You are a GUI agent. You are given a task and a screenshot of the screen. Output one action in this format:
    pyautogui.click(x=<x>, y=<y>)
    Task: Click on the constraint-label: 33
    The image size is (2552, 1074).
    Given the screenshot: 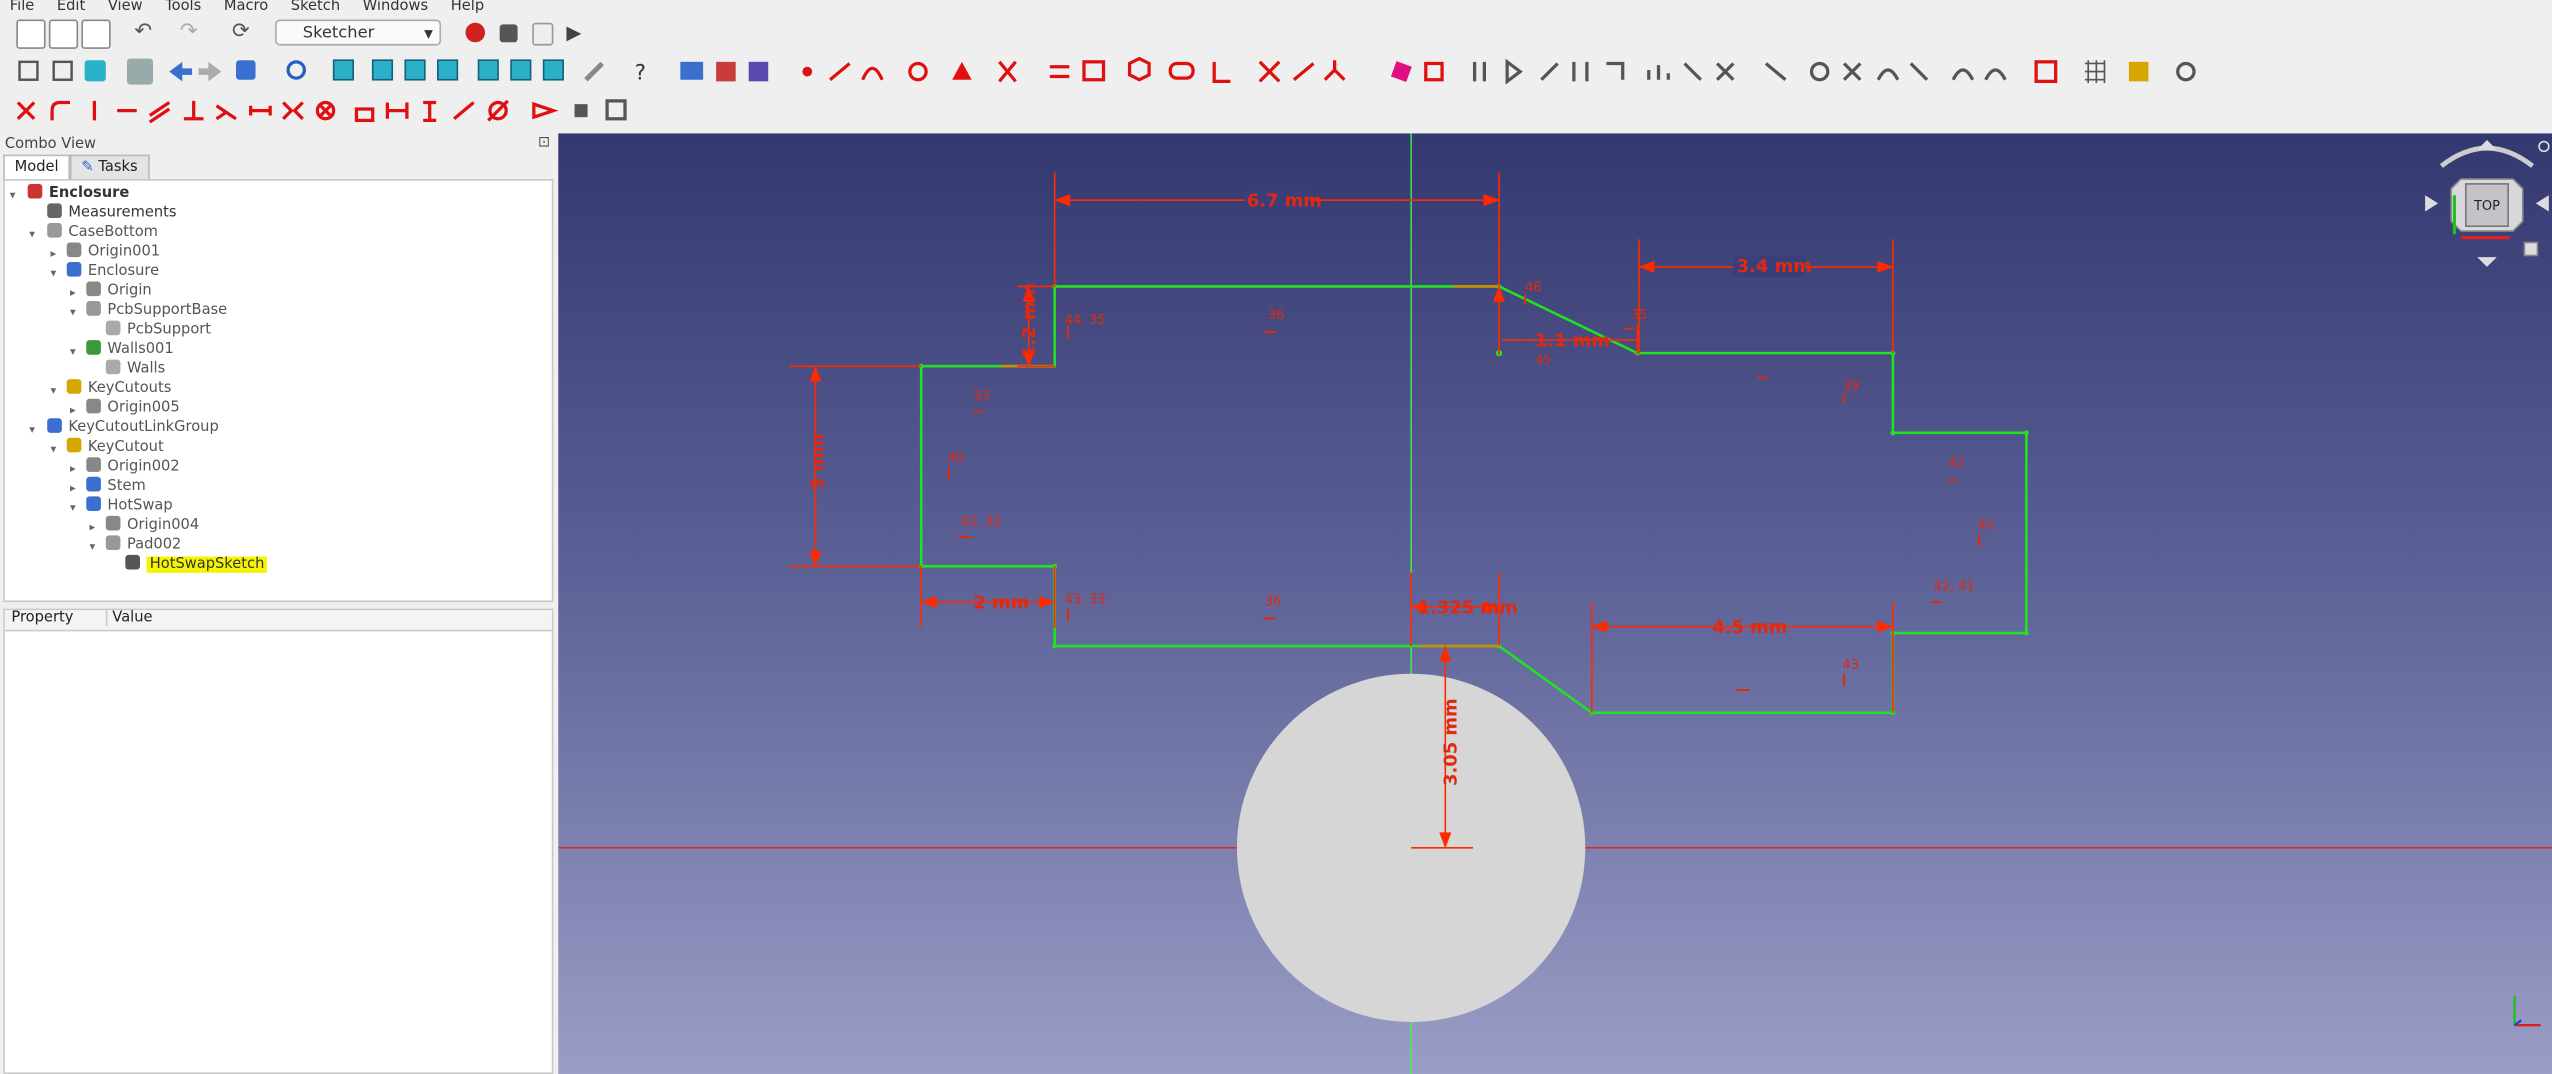 What is the action you would take?
    pyautogui.click(x=981, y=396)
    